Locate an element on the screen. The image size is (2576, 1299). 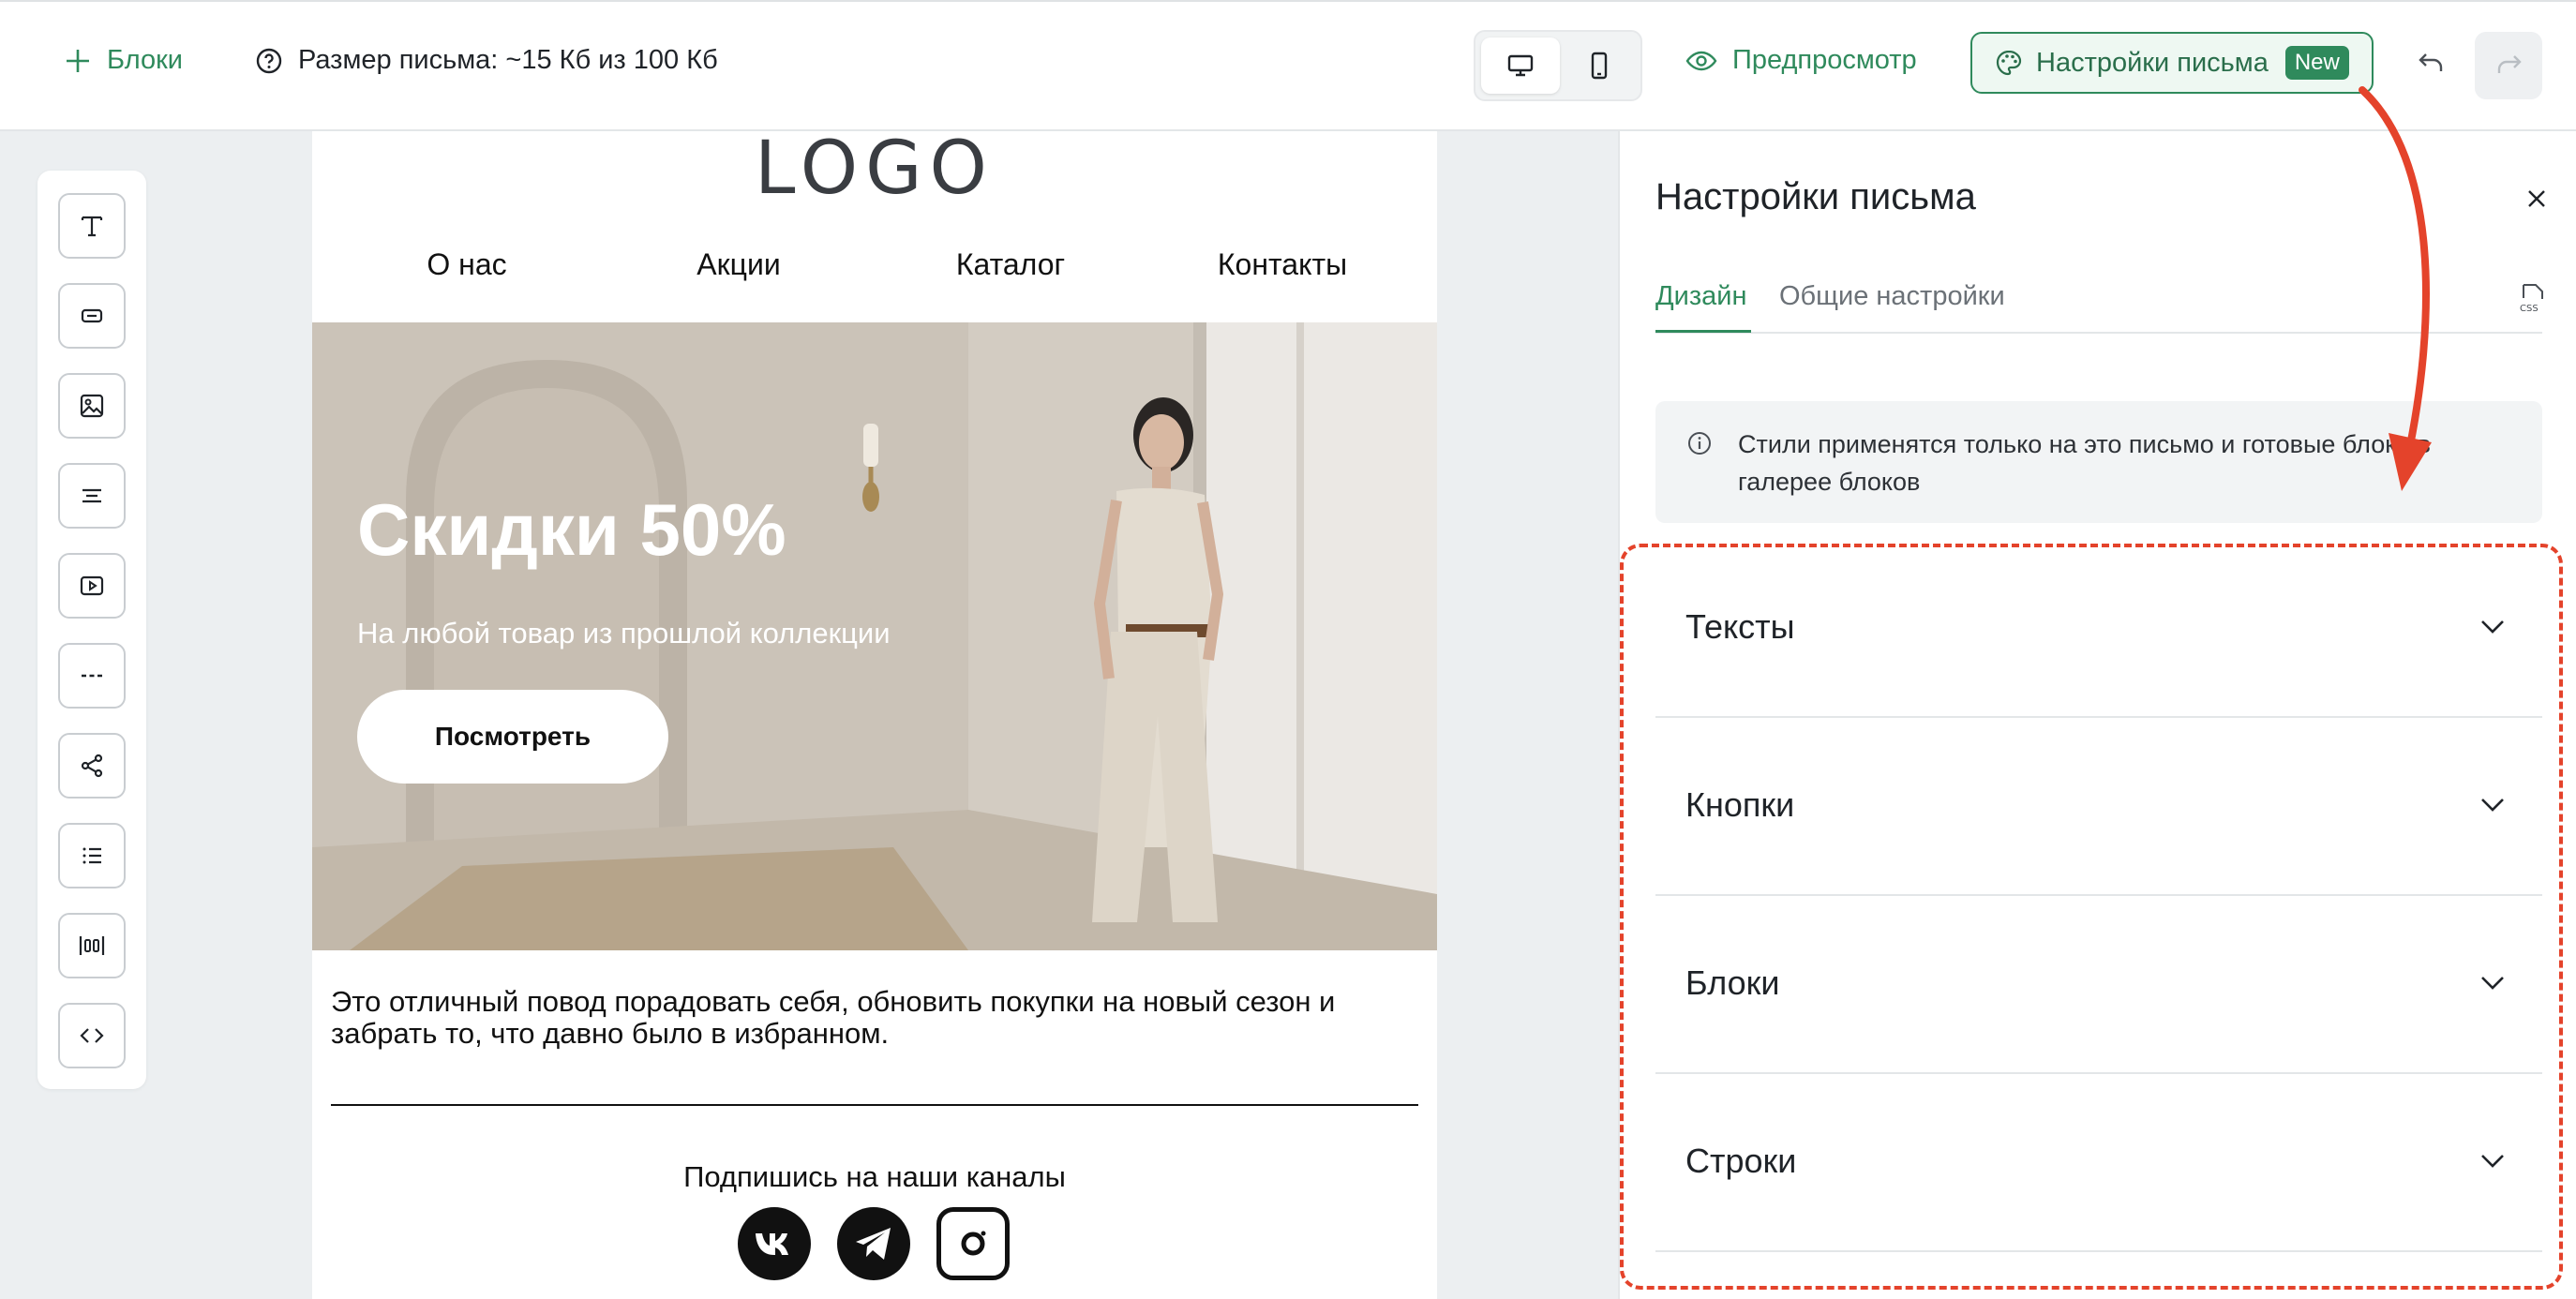
instagram-icon is located at coordinates (973, 1243).